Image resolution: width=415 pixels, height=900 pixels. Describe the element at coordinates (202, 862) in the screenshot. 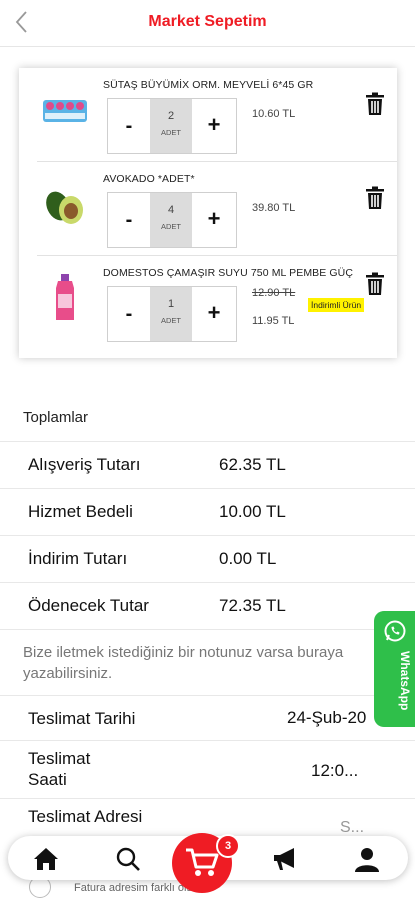

I see `cart-icon` at that location.